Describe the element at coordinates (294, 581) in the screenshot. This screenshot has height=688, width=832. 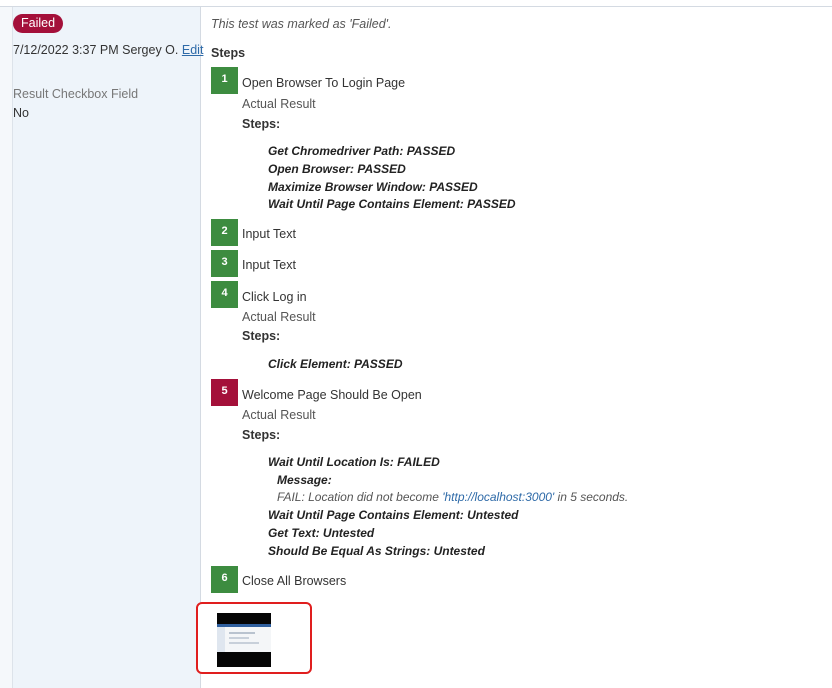
I see `step-title: Close All Browsers` at that location.